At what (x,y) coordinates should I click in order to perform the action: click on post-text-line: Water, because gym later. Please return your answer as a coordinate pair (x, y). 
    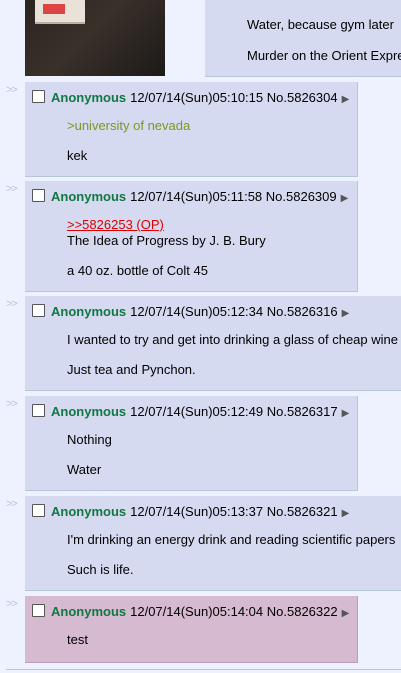
    Looking at the image, I should click on (320, 24).